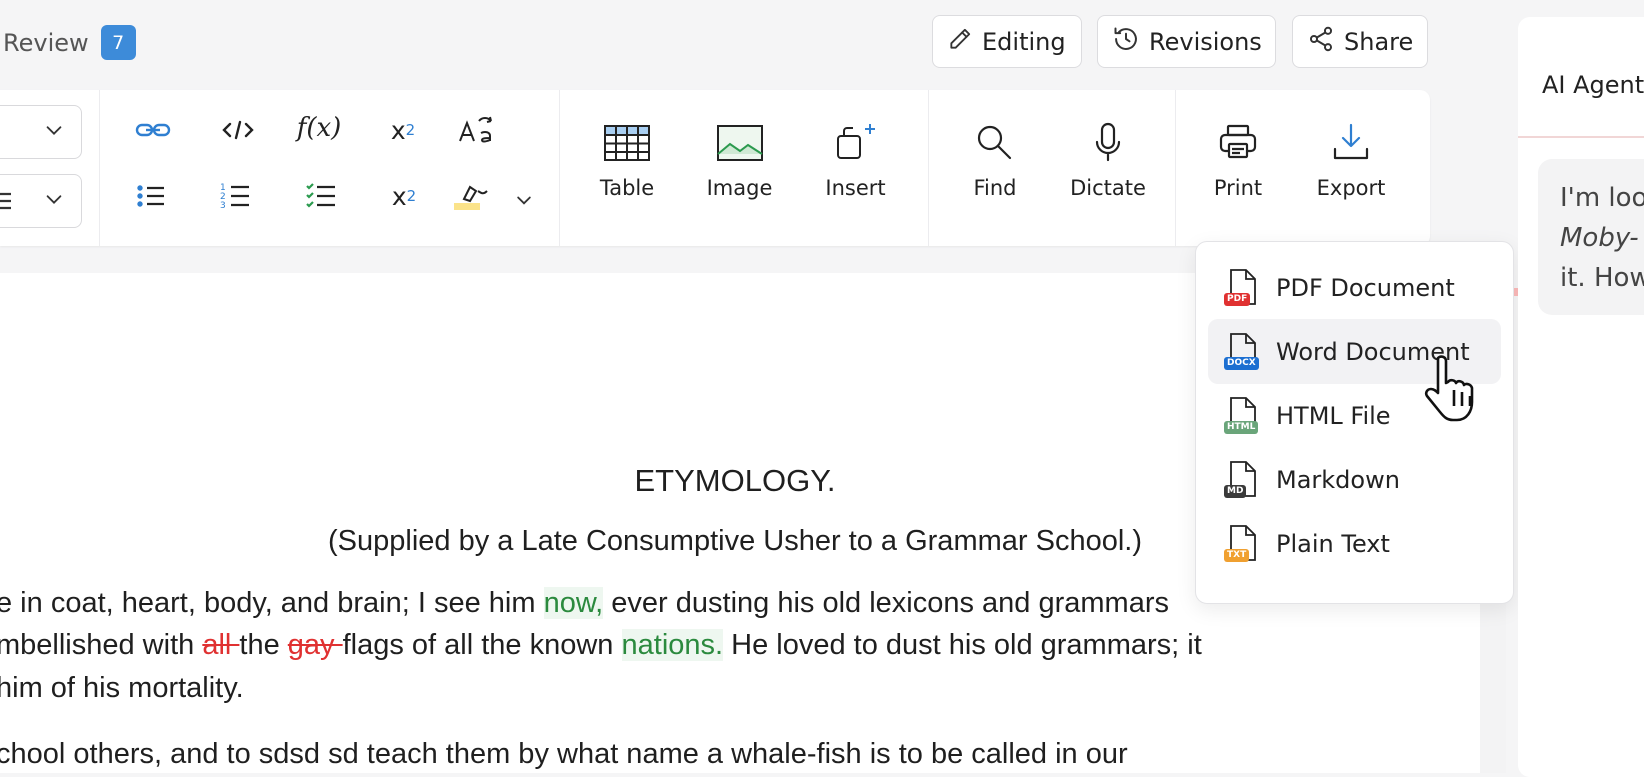  I want to click on function-glyph: f(x), so click(319, 128).